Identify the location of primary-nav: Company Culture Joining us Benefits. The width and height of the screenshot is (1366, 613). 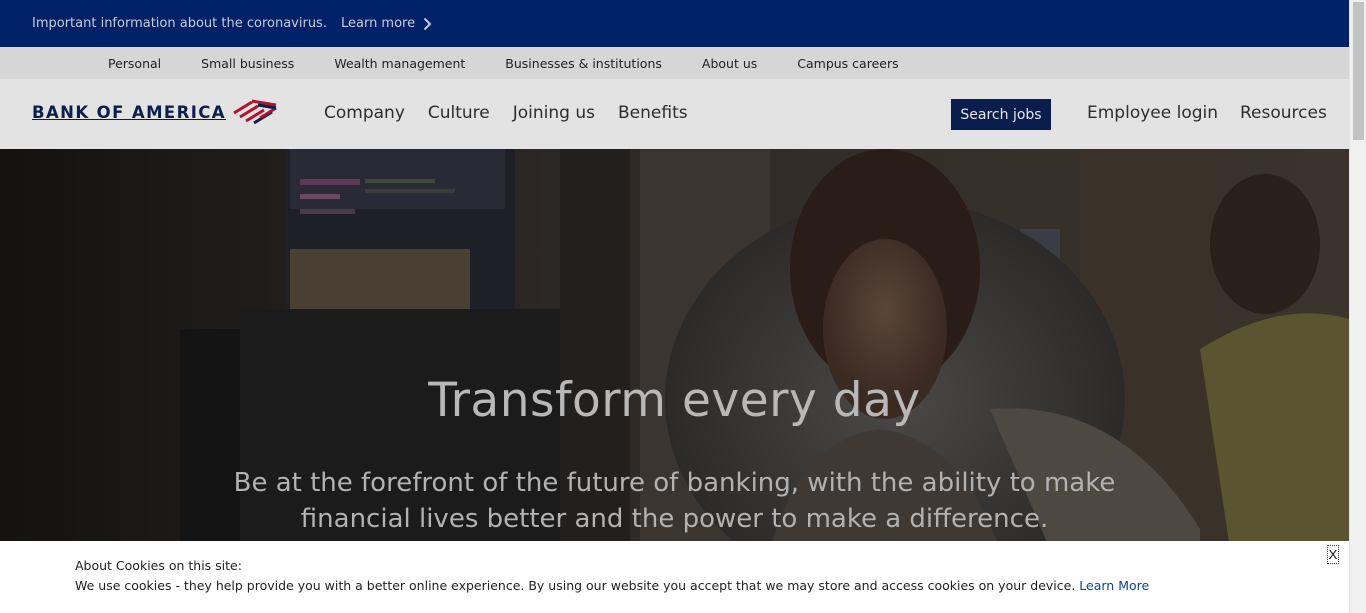
(517, 113).